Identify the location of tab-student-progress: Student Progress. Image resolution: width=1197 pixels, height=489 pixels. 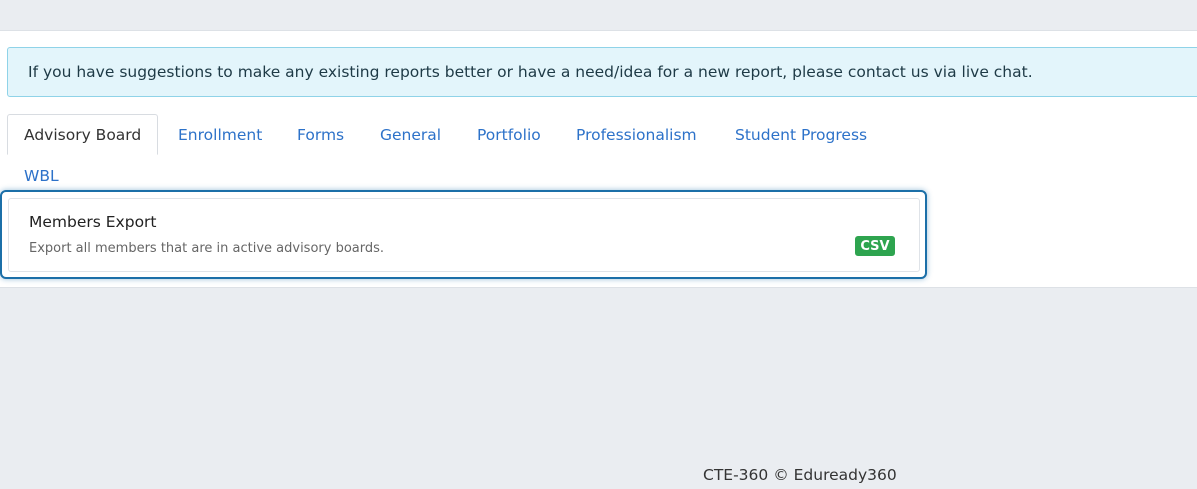
(801, 134).